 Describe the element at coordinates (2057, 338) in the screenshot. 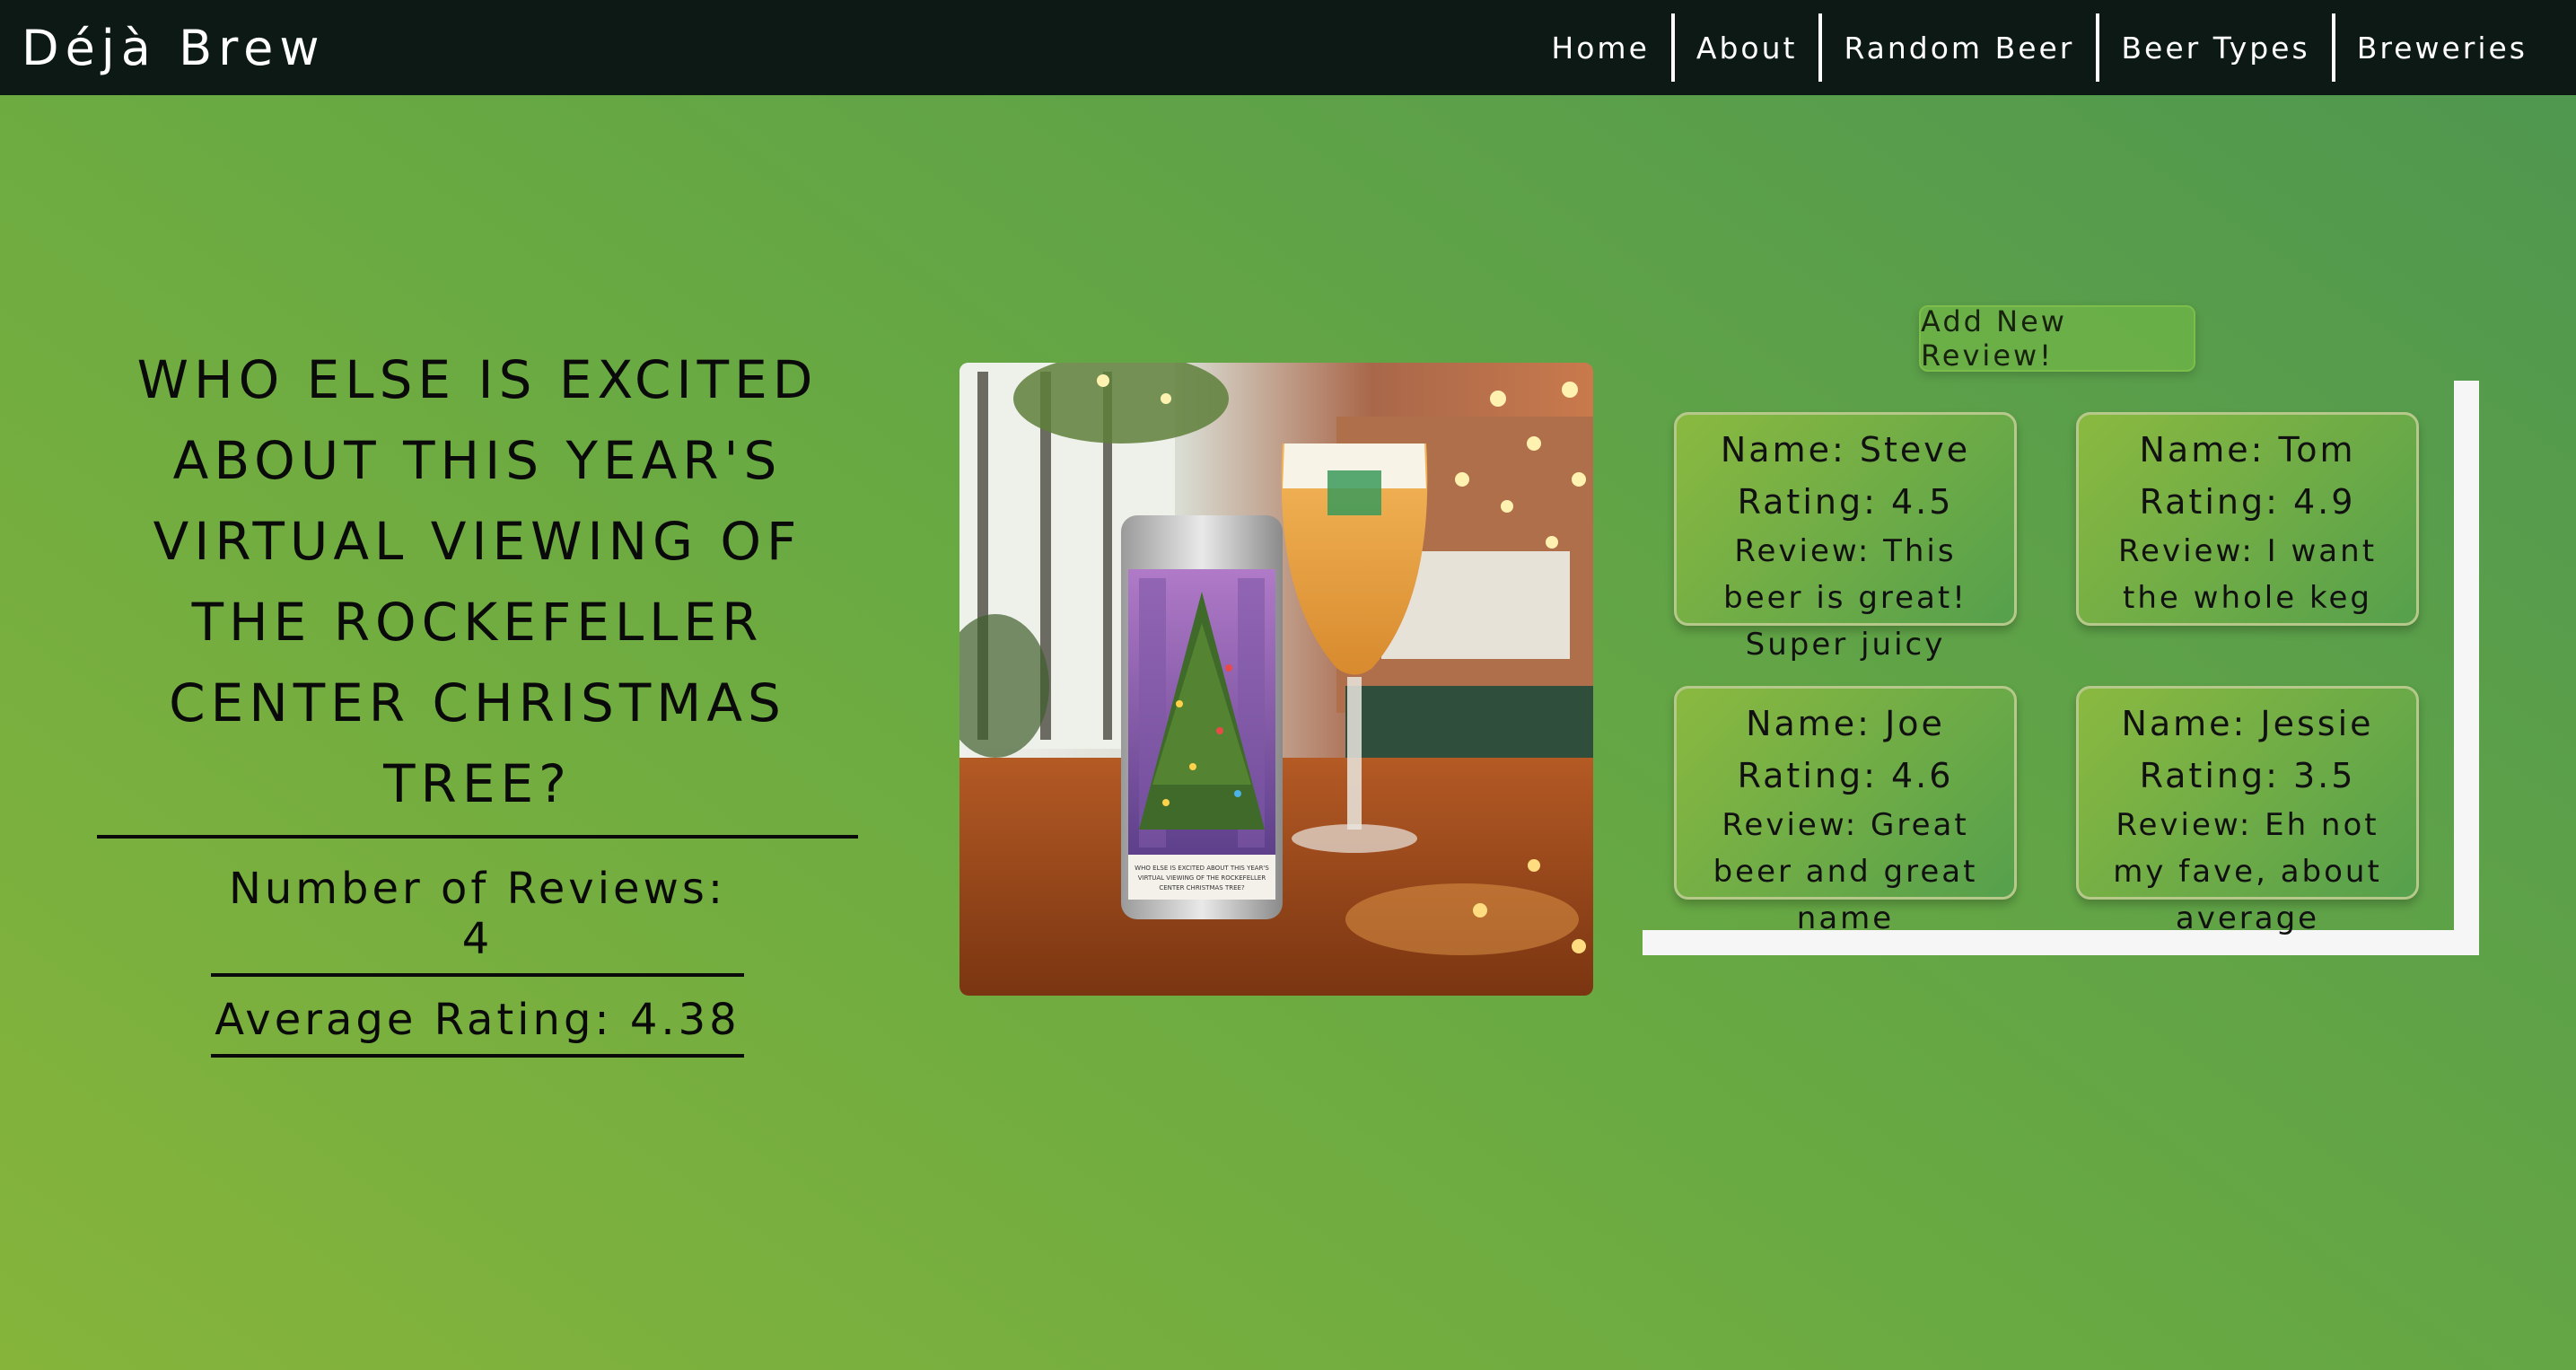

I see `add-new-review-button: Add New Review!` at that location.